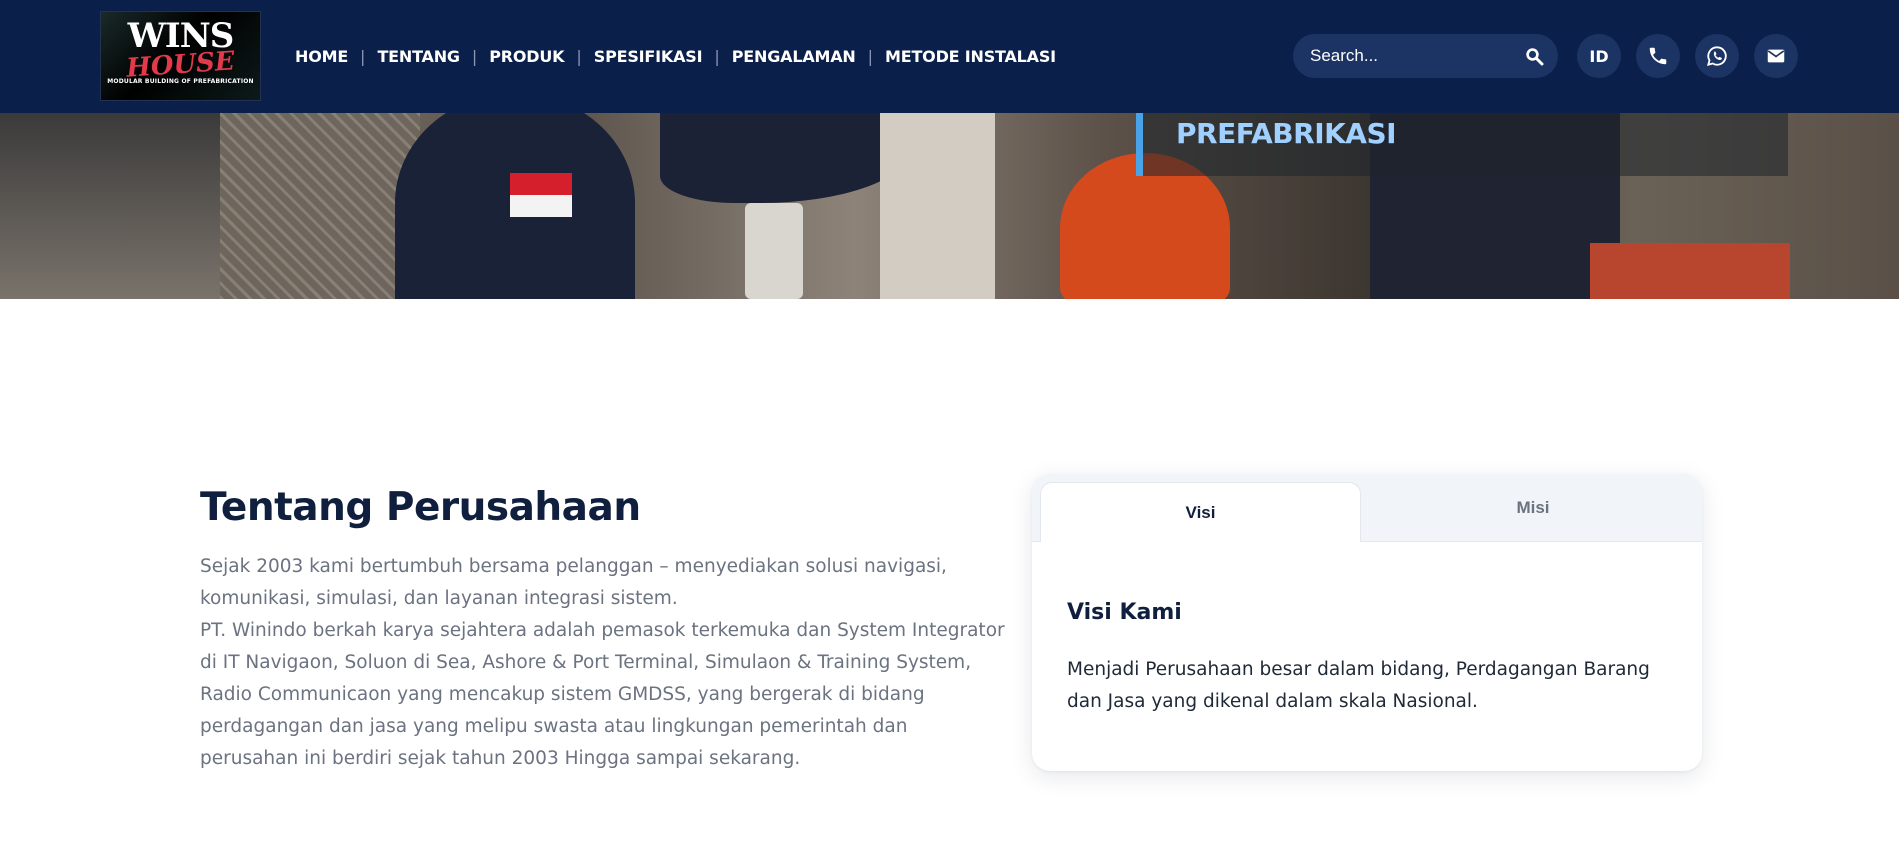 This screenshot has width=1899, height=865. What do you see at coordinates (180, 81) in the screenshot?
I see `logo-tagline: MODULAR BUILDING OF PREFABRICATION` at bounding box center [180, 81].